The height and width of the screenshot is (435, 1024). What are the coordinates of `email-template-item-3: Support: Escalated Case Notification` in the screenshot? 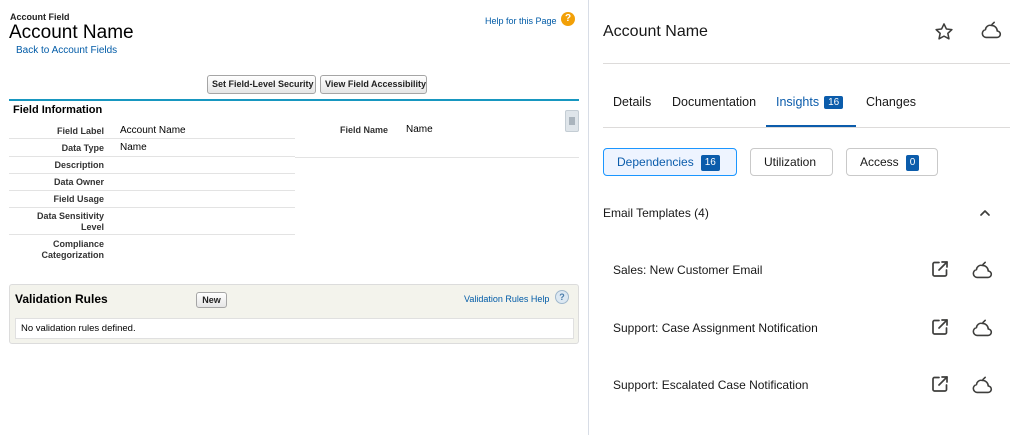 It's located at (711, 385).